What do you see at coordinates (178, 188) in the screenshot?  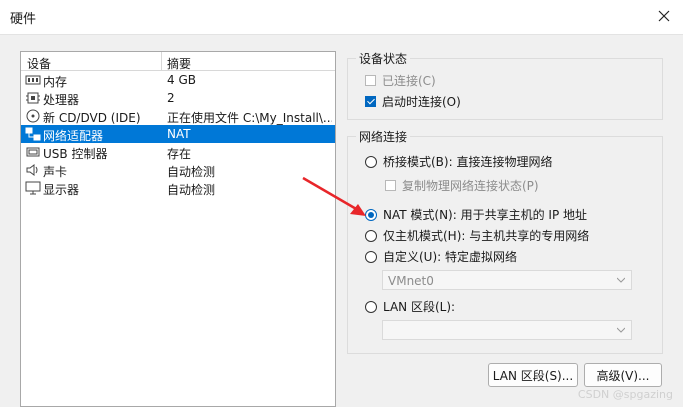 I see `device-row-display: 显示器 自动检测` at bounding box center [178, 188].